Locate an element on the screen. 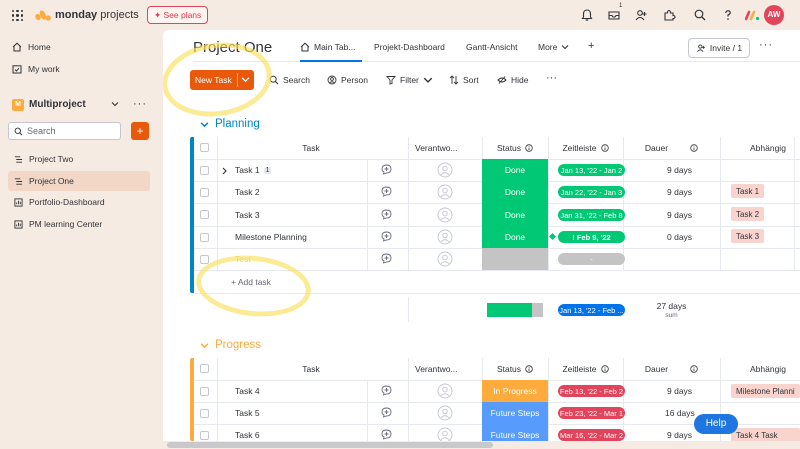 Image resolution: width=800 pixels, height=449 pixels. task-name: Task 5 is located at coordinates (247, 413).